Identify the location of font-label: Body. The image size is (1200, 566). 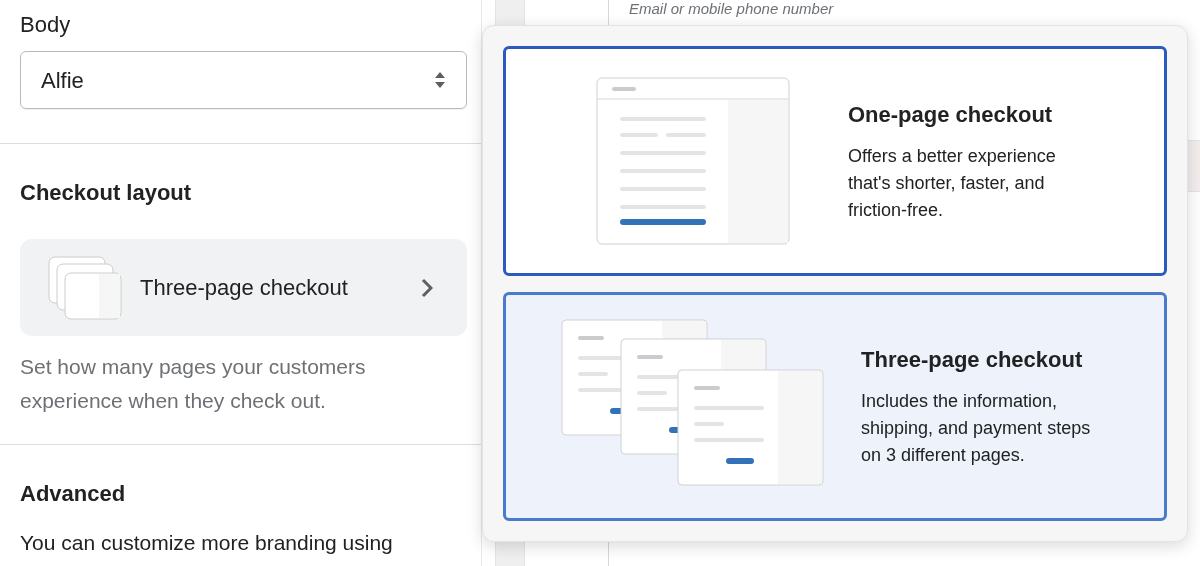
(46, 25).